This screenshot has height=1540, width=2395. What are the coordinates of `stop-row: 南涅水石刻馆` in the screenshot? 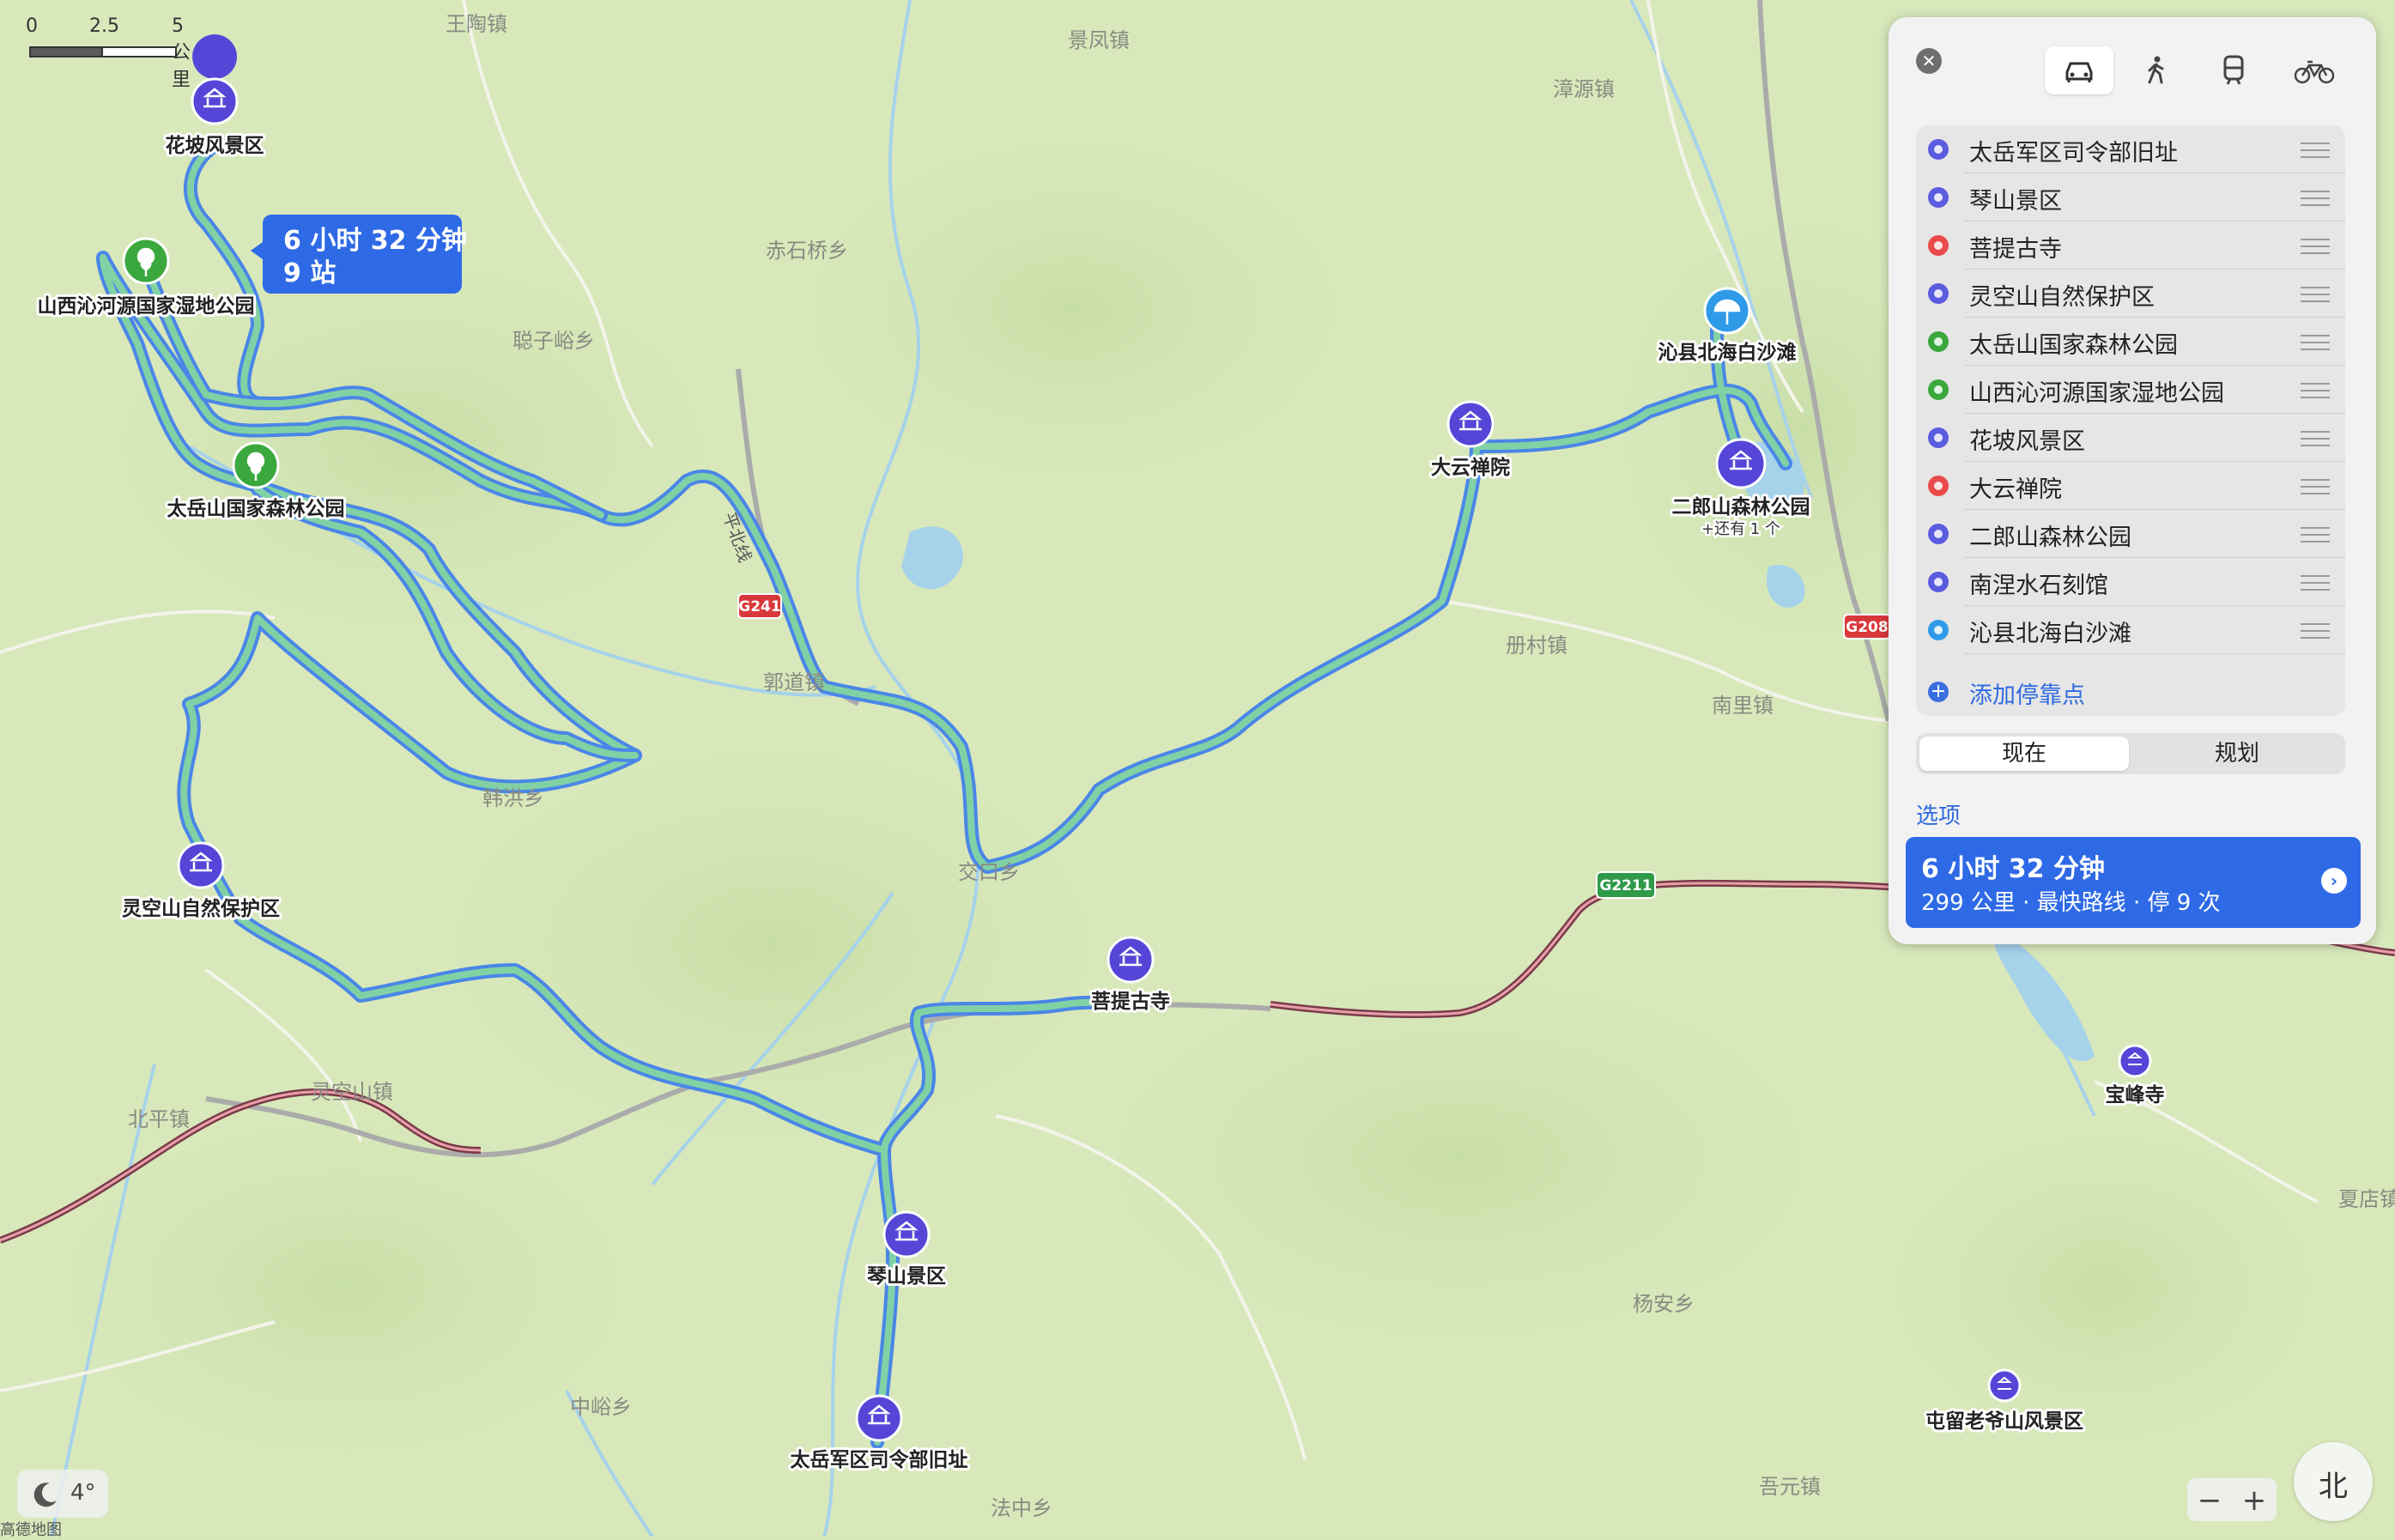 It's located at (2130, 582).